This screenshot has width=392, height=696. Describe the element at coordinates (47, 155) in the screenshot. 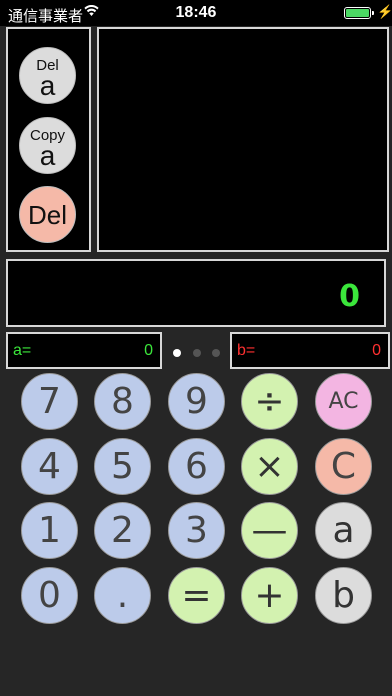

I see `copy-a-bottom-label: a` at that location.